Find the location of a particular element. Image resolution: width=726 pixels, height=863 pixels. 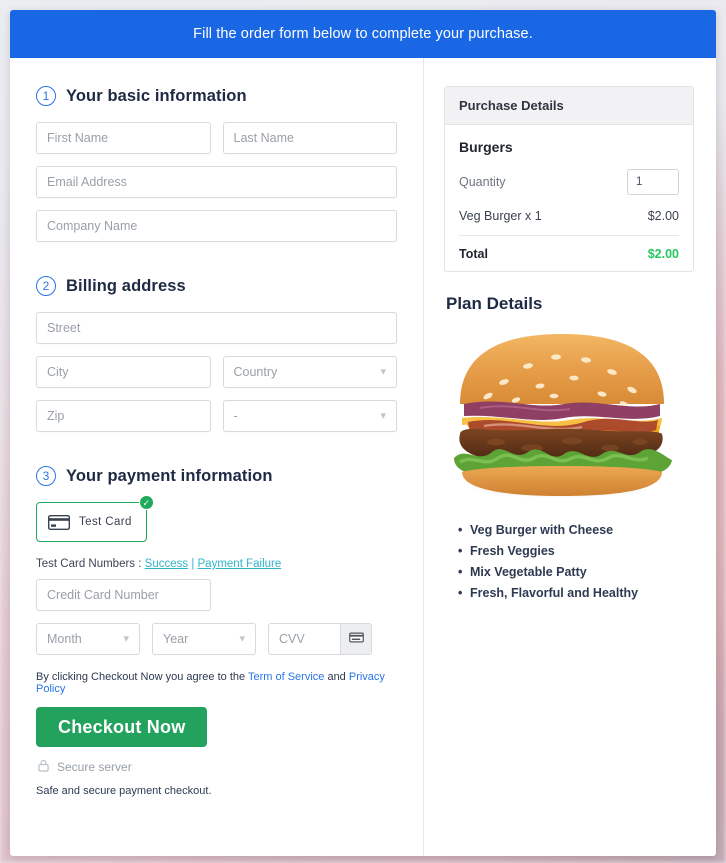

company-name-input: Company Name is located at coordinates (216, 226).